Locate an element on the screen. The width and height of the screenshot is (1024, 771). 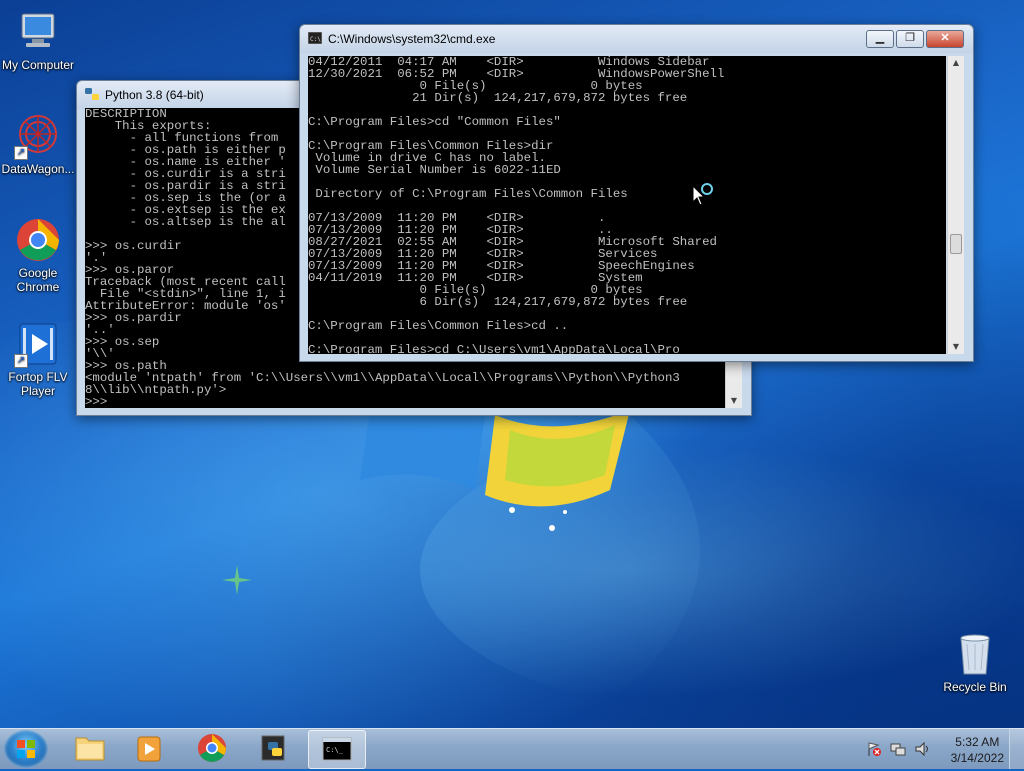
start-button is located at coordinates (26, 749).